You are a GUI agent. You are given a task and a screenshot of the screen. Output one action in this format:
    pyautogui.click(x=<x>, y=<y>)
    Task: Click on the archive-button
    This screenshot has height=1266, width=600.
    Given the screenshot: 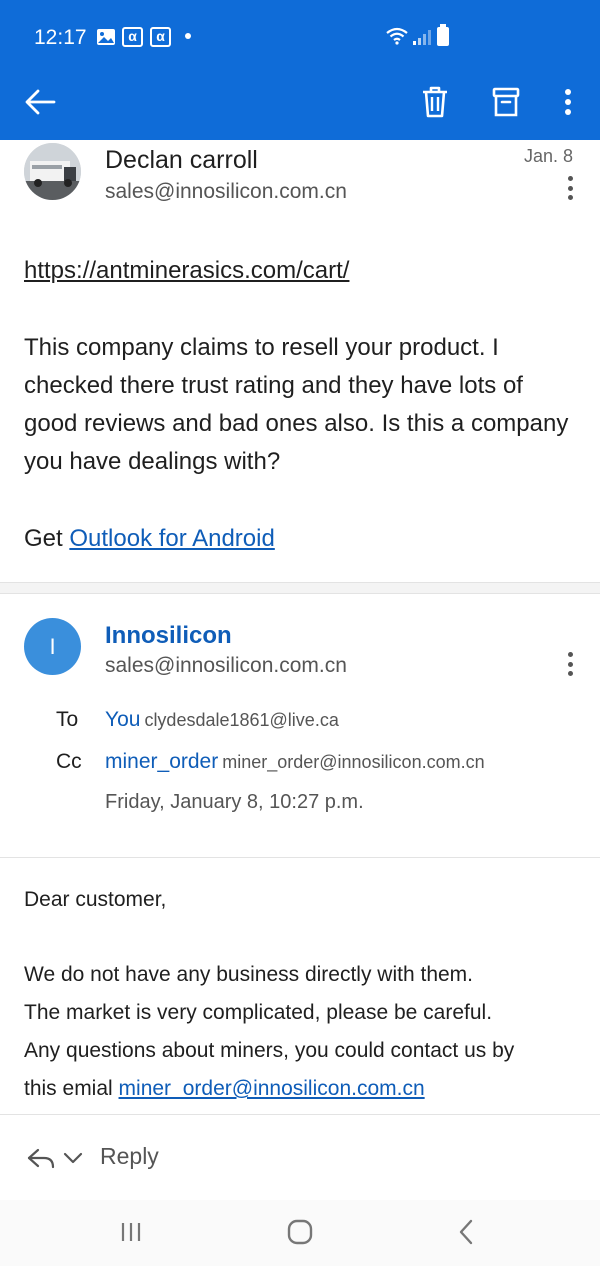 What is the action you would take?
    pyautogui.click(x=506, y=102)
    